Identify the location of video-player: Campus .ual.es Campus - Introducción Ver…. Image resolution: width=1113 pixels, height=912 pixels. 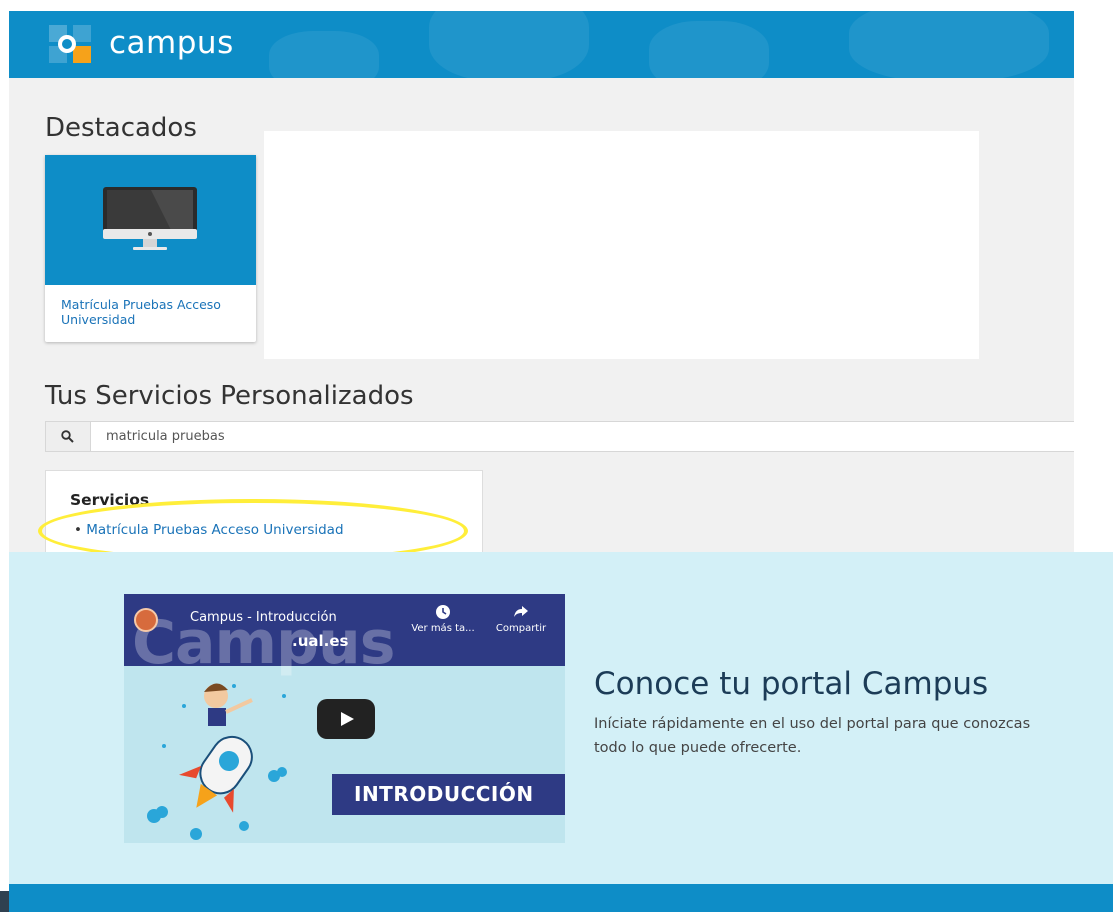
(344, 718).